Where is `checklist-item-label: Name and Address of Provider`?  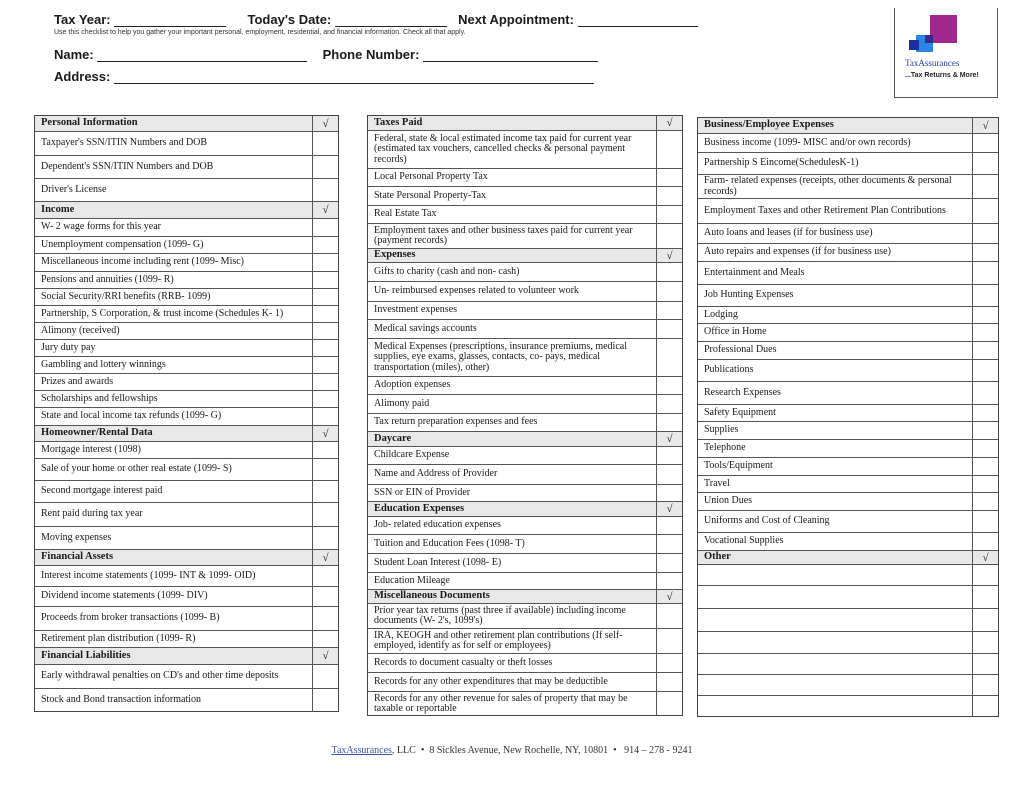
checklist-item-label: Name and Address of Provider is located at coordinates (512, 474).